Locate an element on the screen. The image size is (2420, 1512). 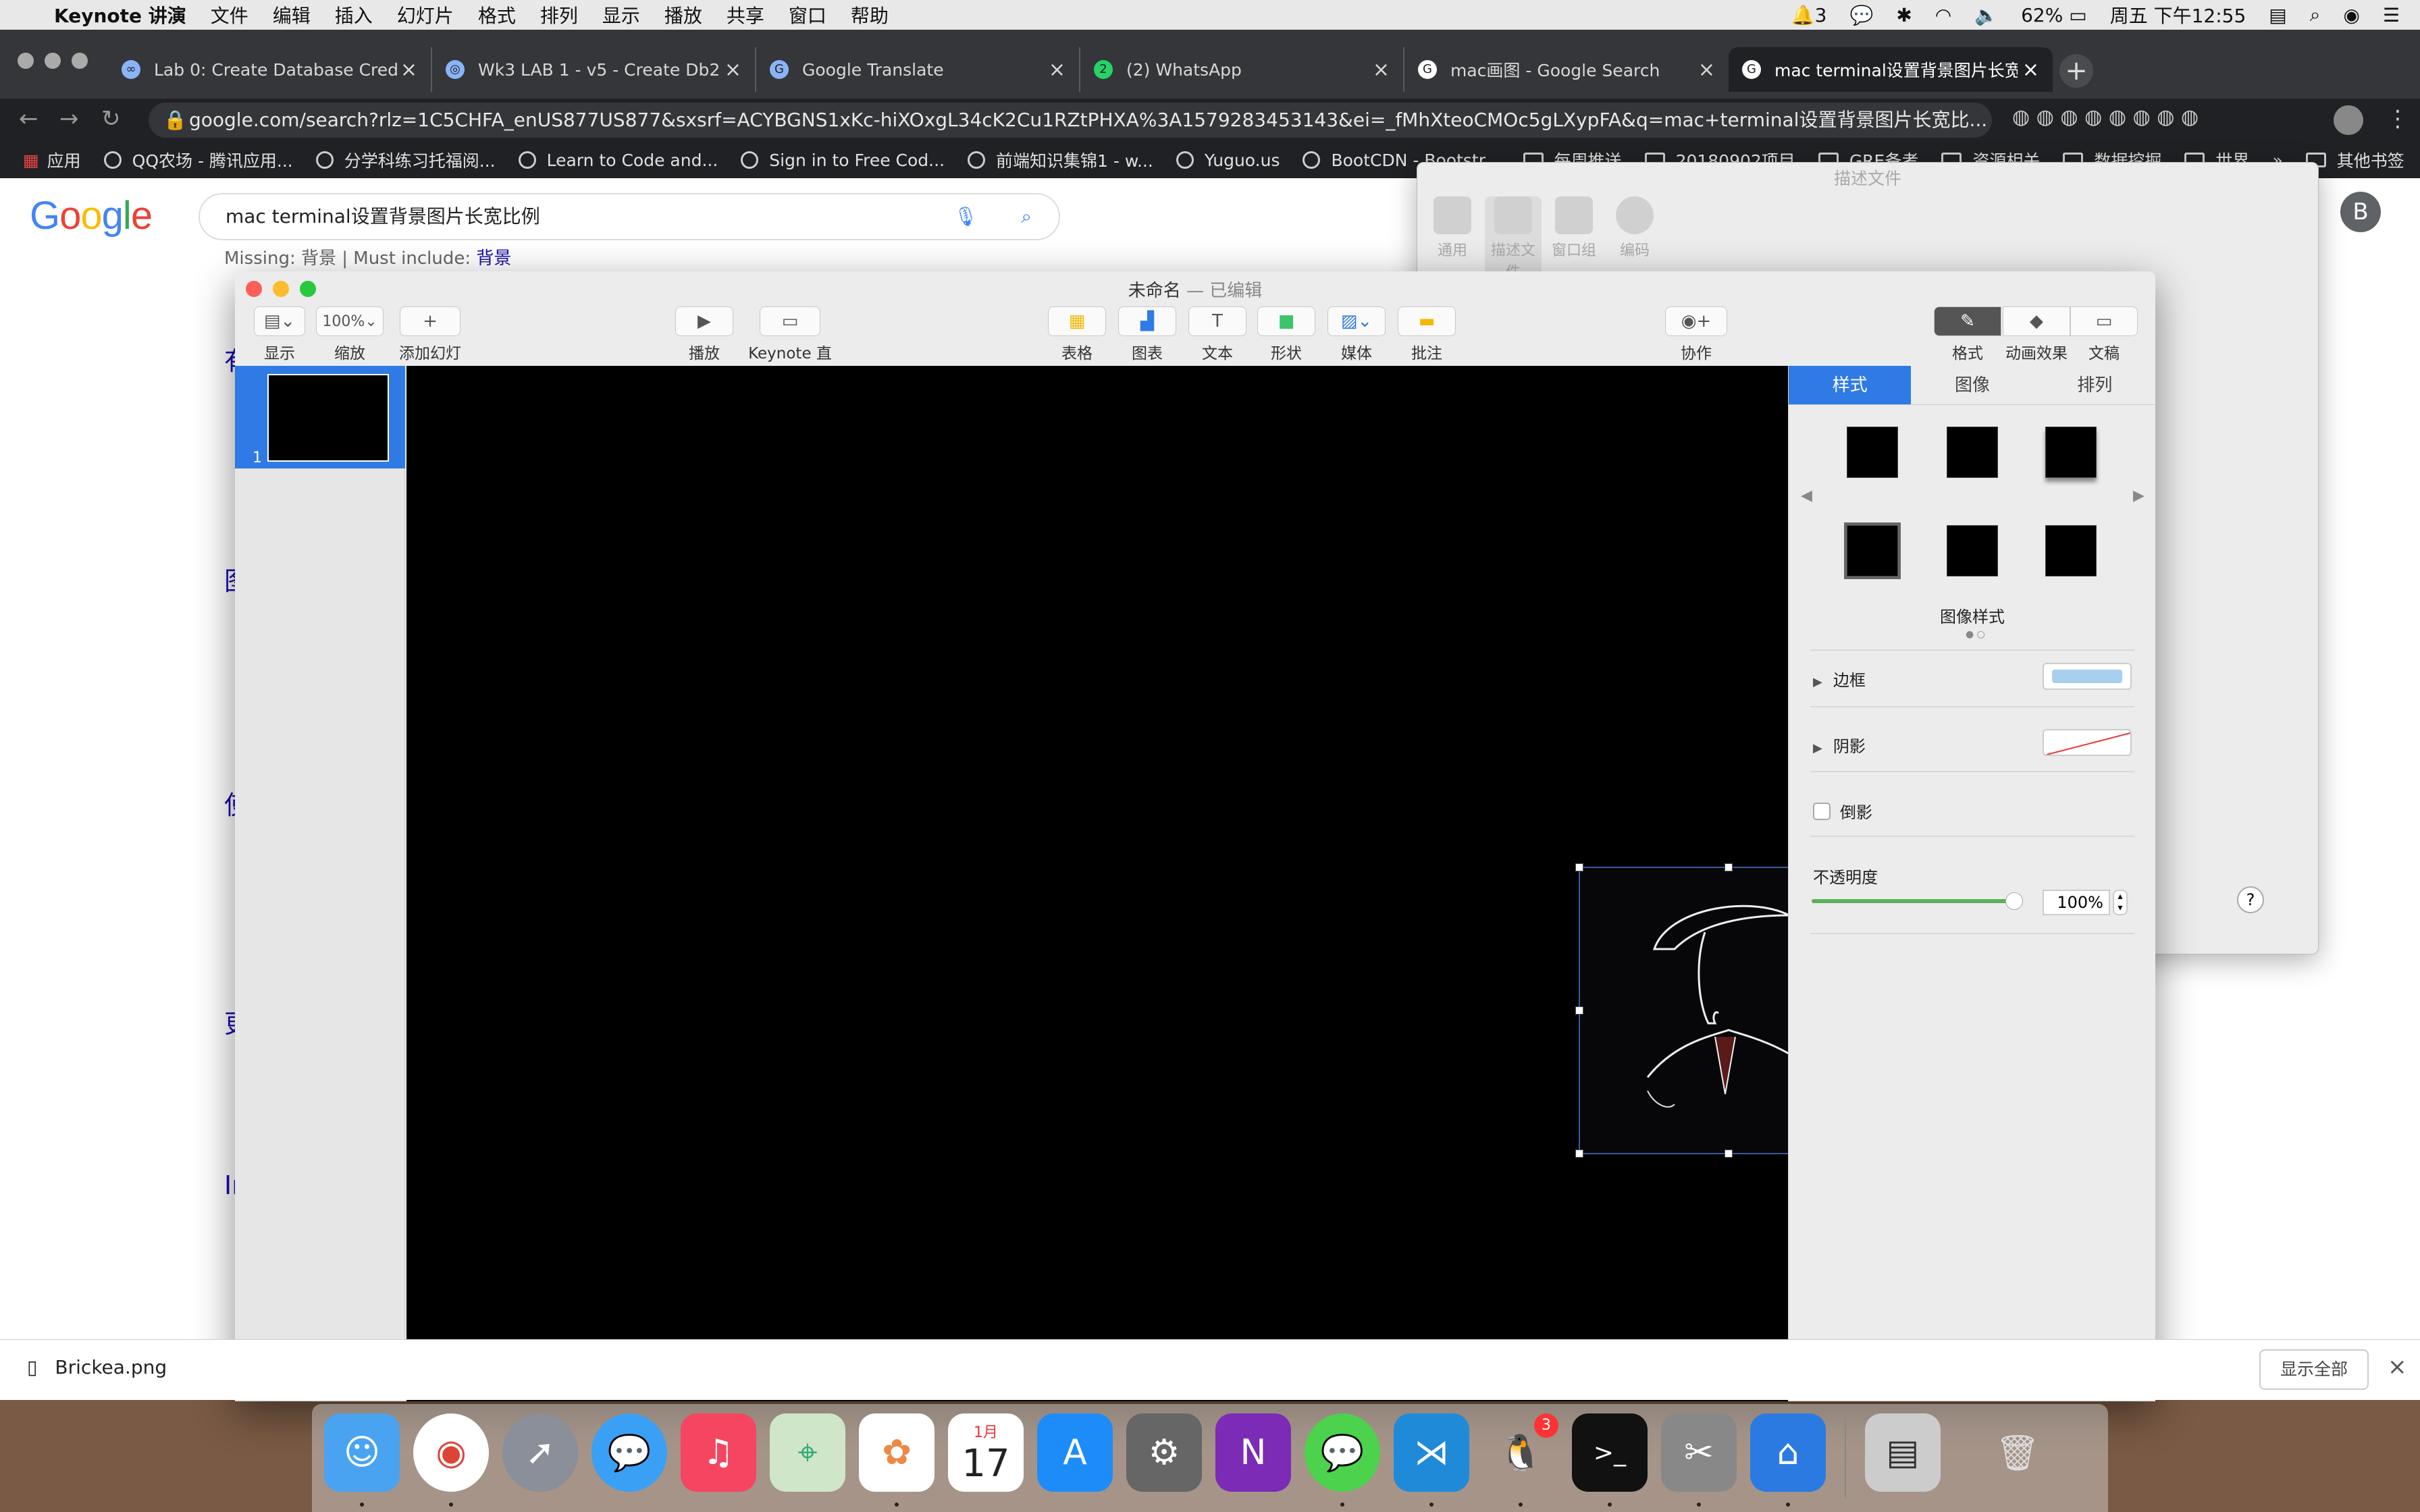
tab-image: 图像 is located at coordinates (1972, 385).